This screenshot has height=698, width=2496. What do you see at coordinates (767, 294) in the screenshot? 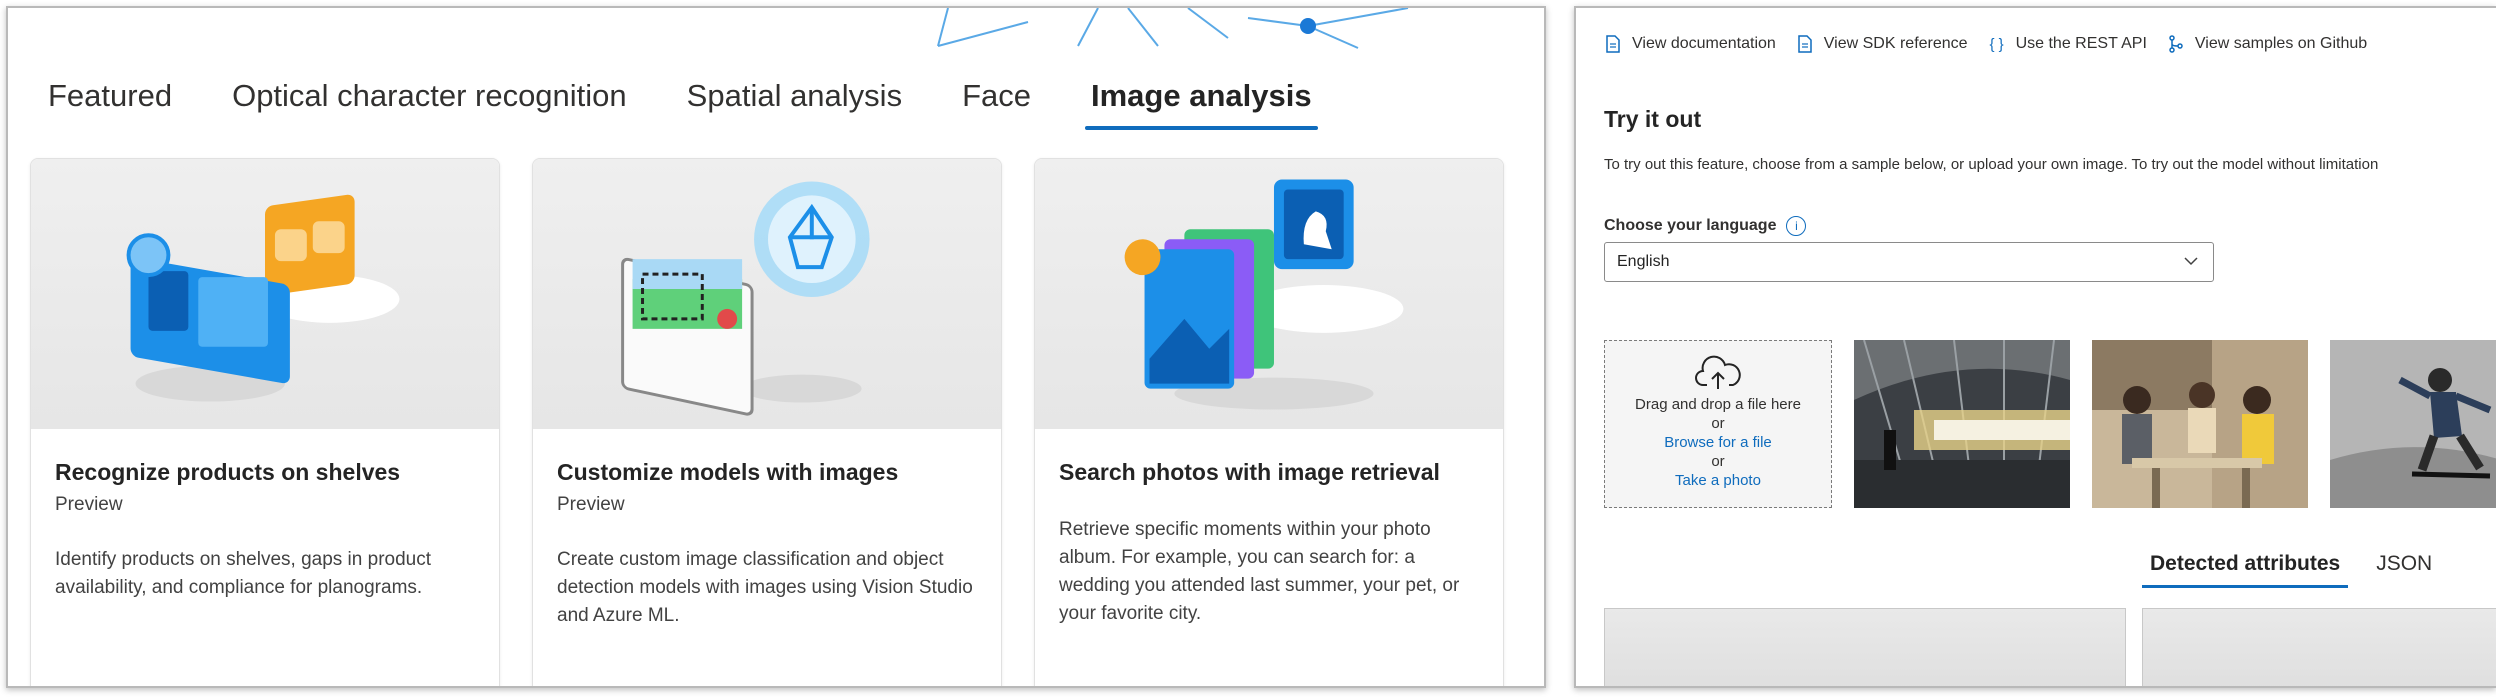
I see `custom-model-illustration` at bounding box center [767, 294].